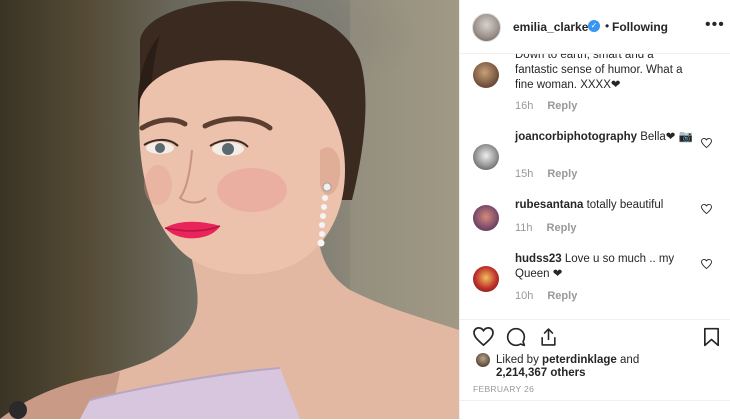  Describe the element at coordinates (589, 205) in the screenshot. I see `comment-text: rubesantana totally beautiful` at that location.